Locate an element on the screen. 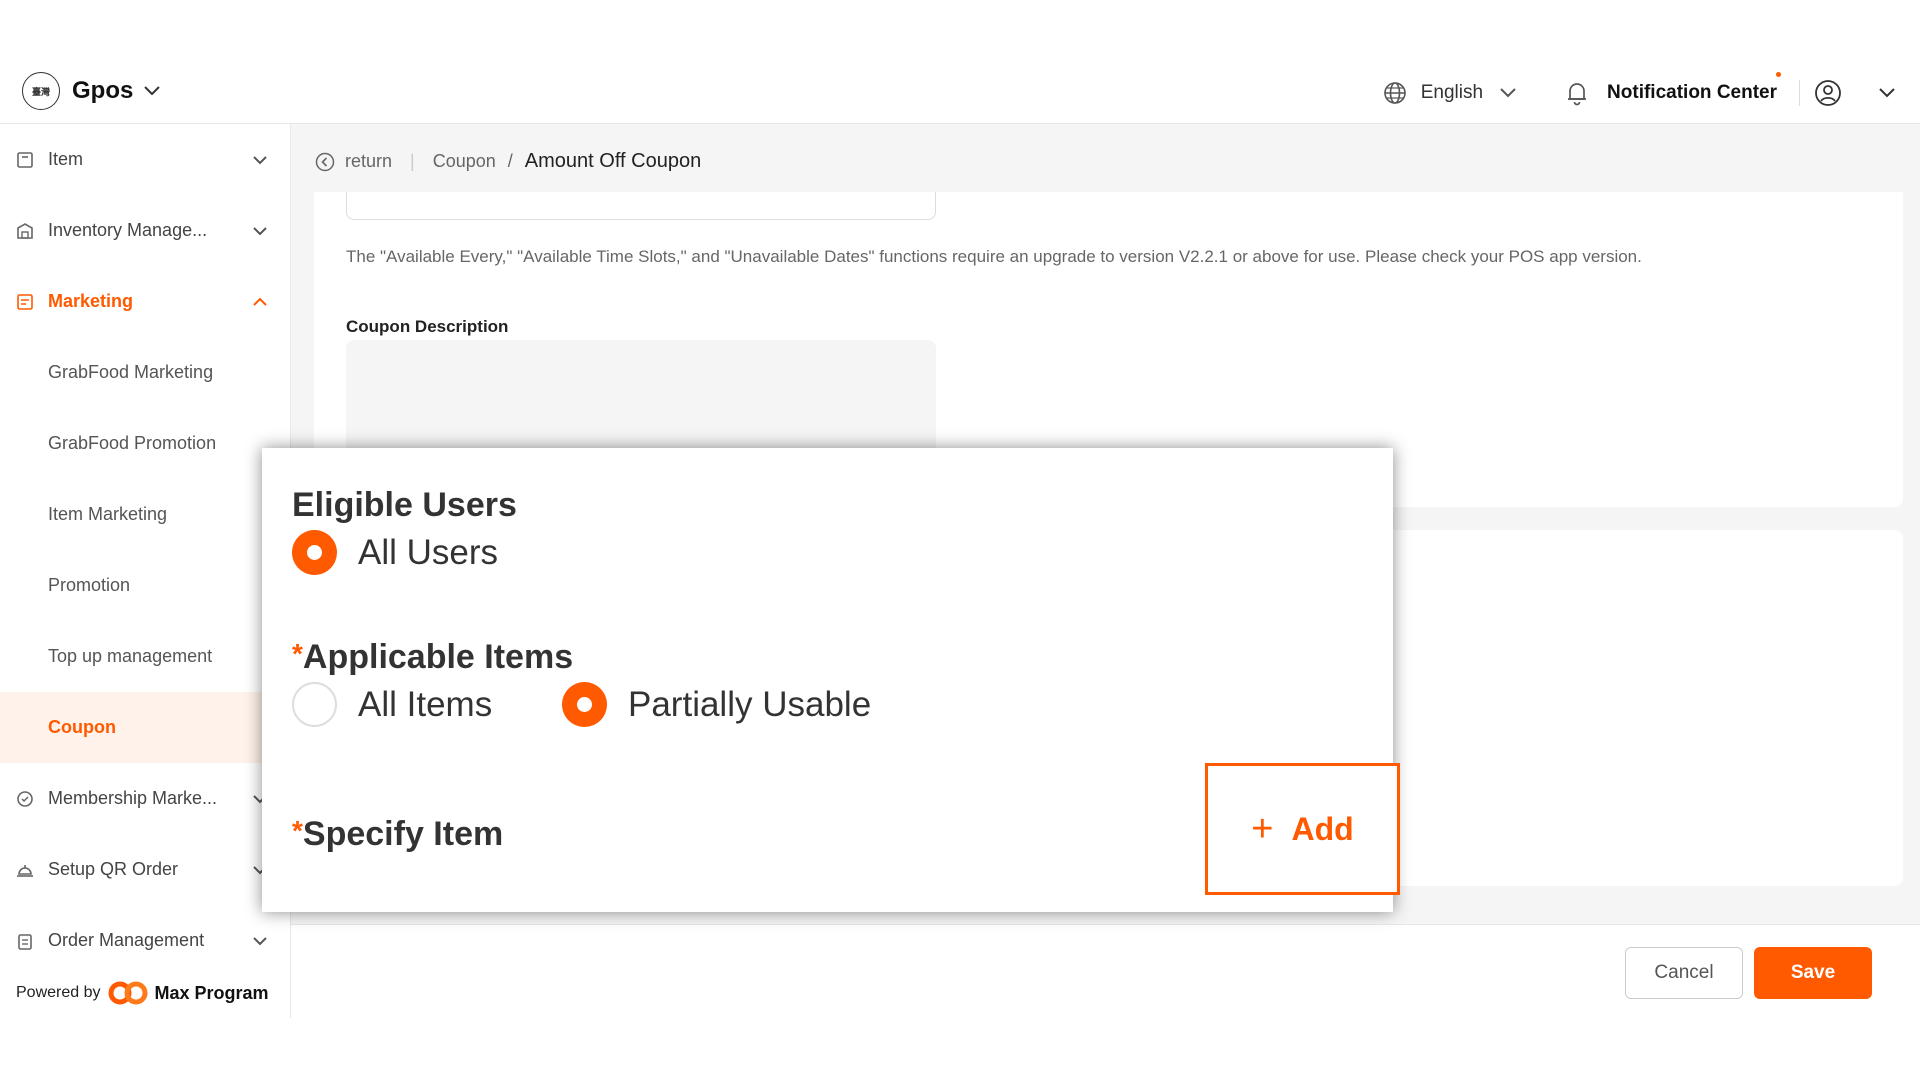 This screenshot has height=1080, width=1920. sidebar-subitem-promotion: Promotion is located at coordinates (145, 585).